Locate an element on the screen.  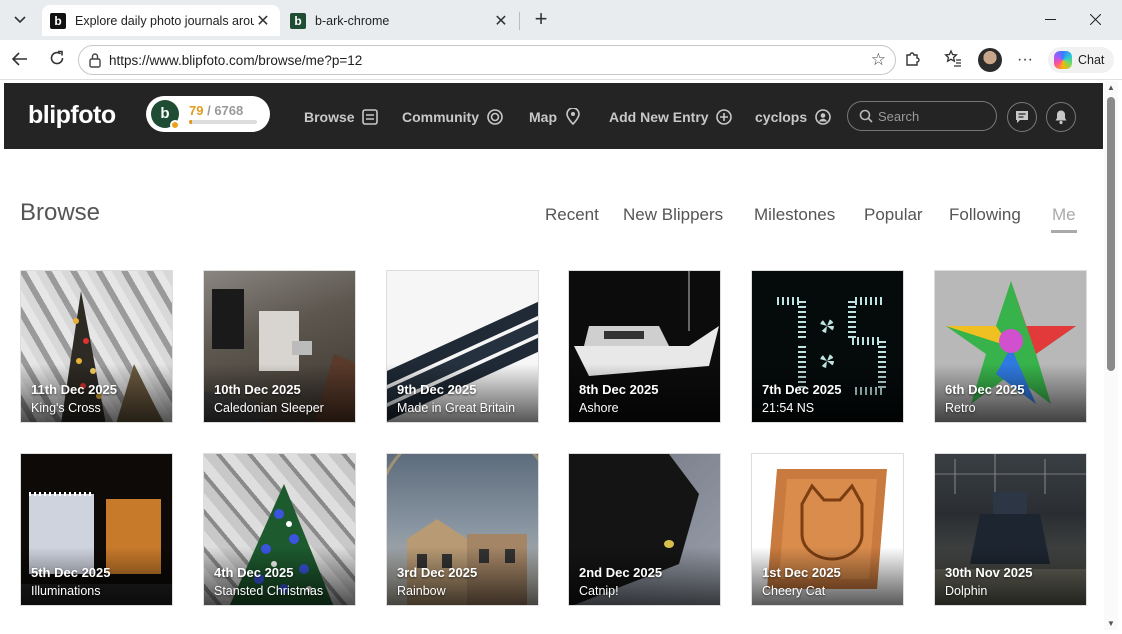
notifications-button is located at coordinates (1061, 117).